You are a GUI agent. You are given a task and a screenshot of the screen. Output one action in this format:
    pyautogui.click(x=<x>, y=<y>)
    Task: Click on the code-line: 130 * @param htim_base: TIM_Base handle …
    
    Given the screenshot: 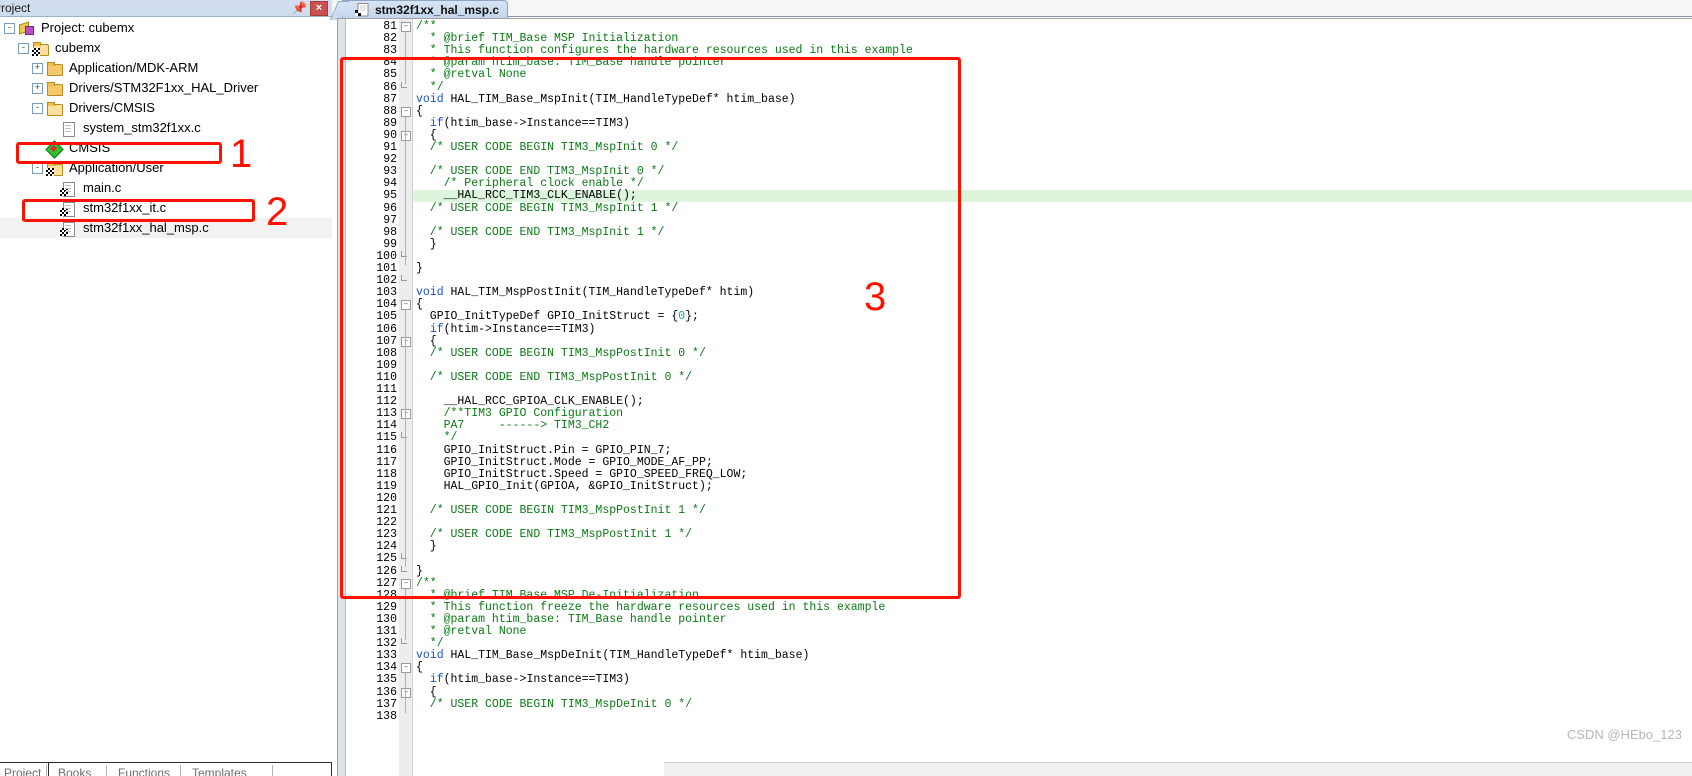 What is the action you would take?
    pyautogui.click(x=1015, y=619)
    